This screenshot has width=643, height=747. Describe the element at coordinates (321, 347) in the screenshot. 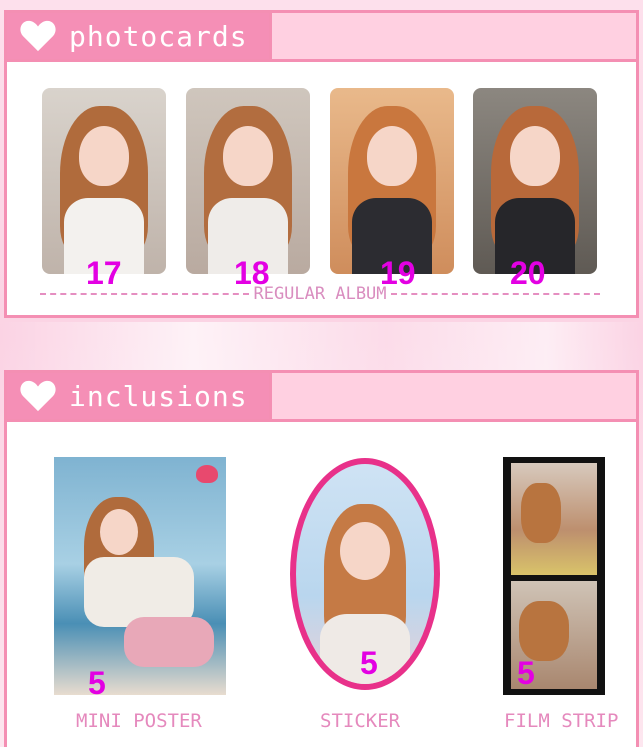

I see `background-swoosh` at that location.